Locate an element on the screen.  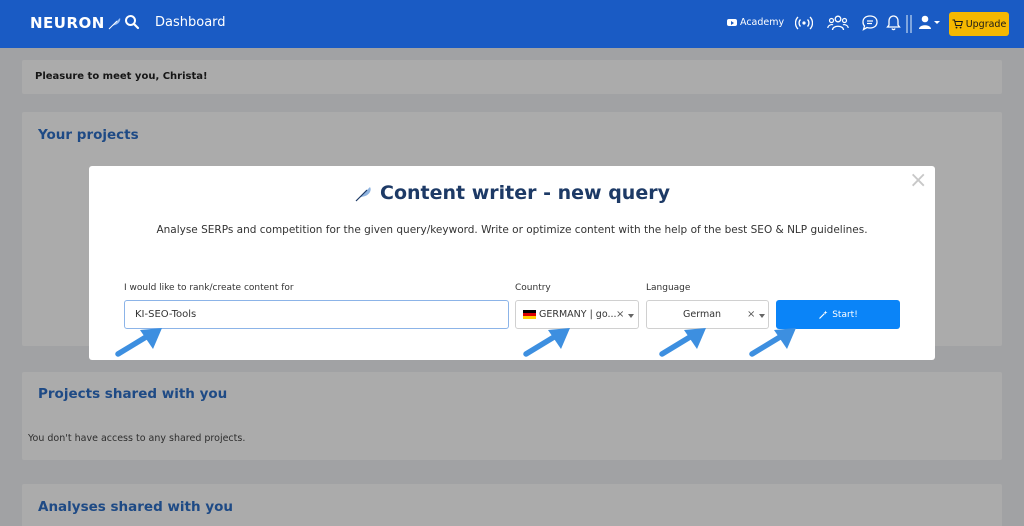
country-clear-icon: × is located at coordinates (620, 314).